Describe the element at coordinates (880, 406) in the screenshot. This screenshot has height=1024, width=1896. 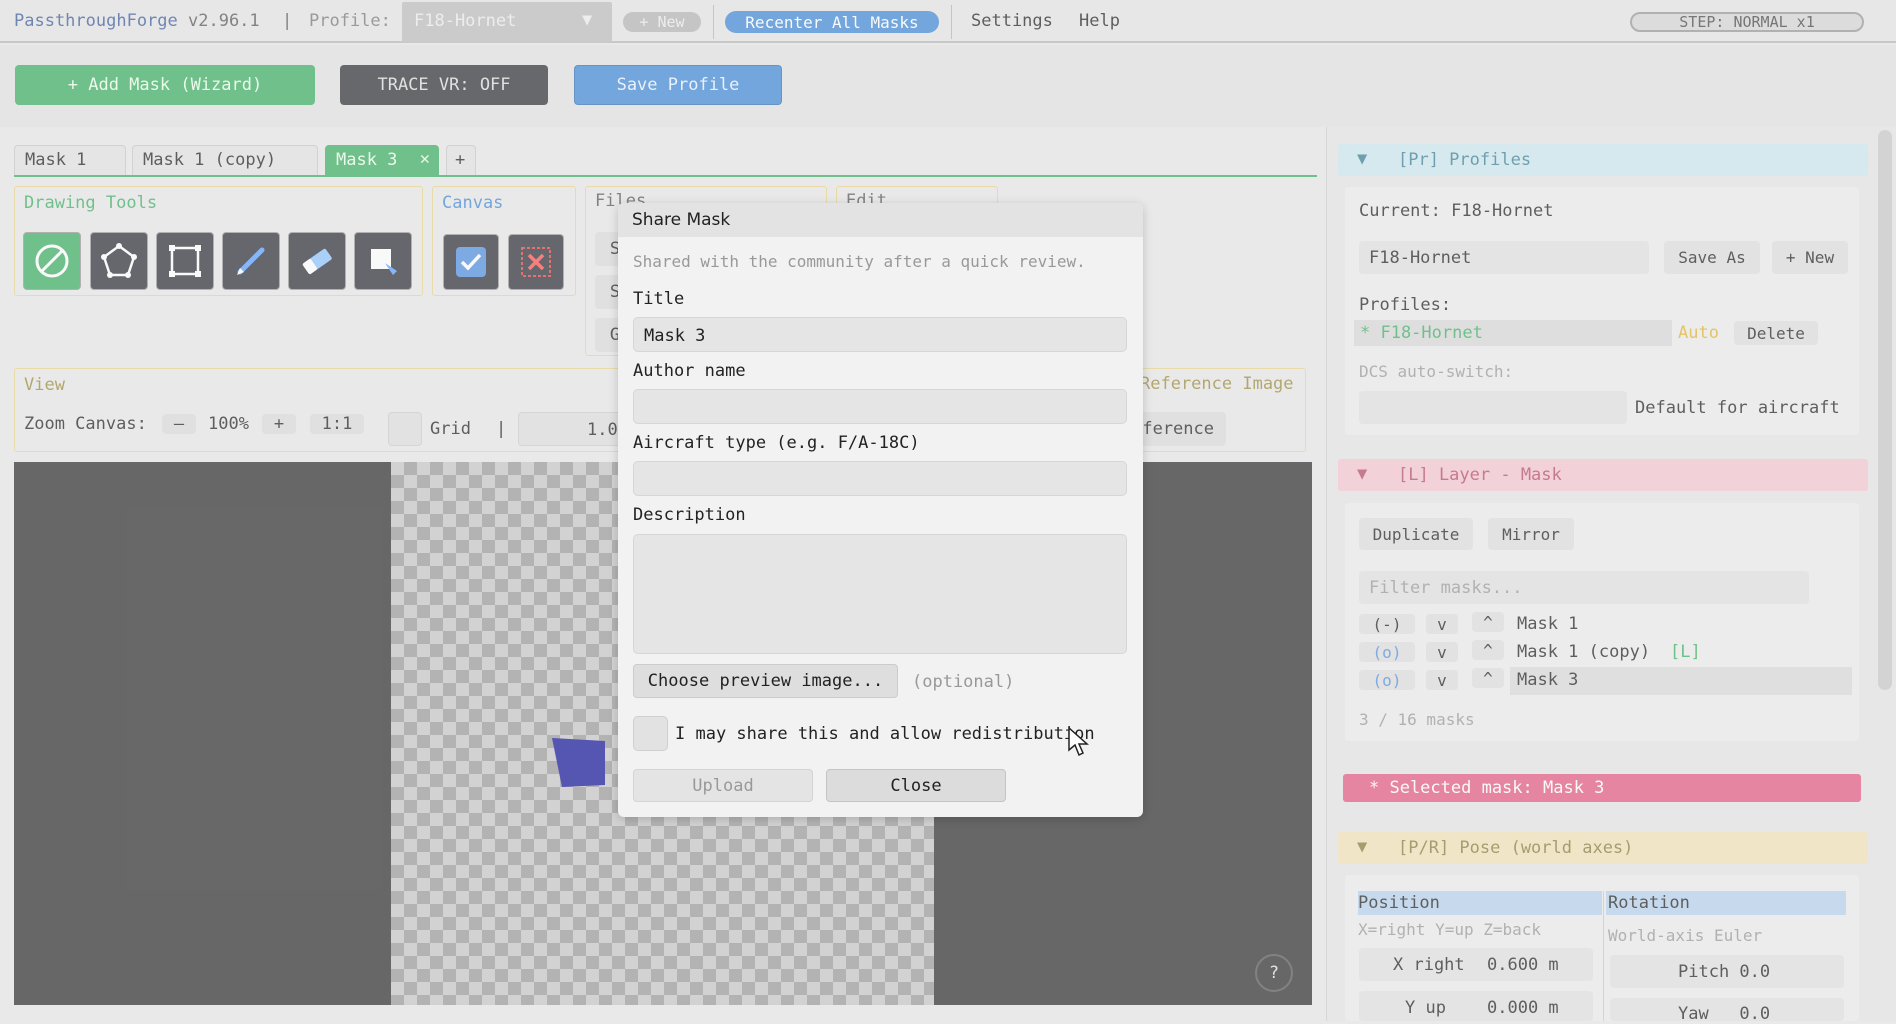
I see `author-name-input` at that location.